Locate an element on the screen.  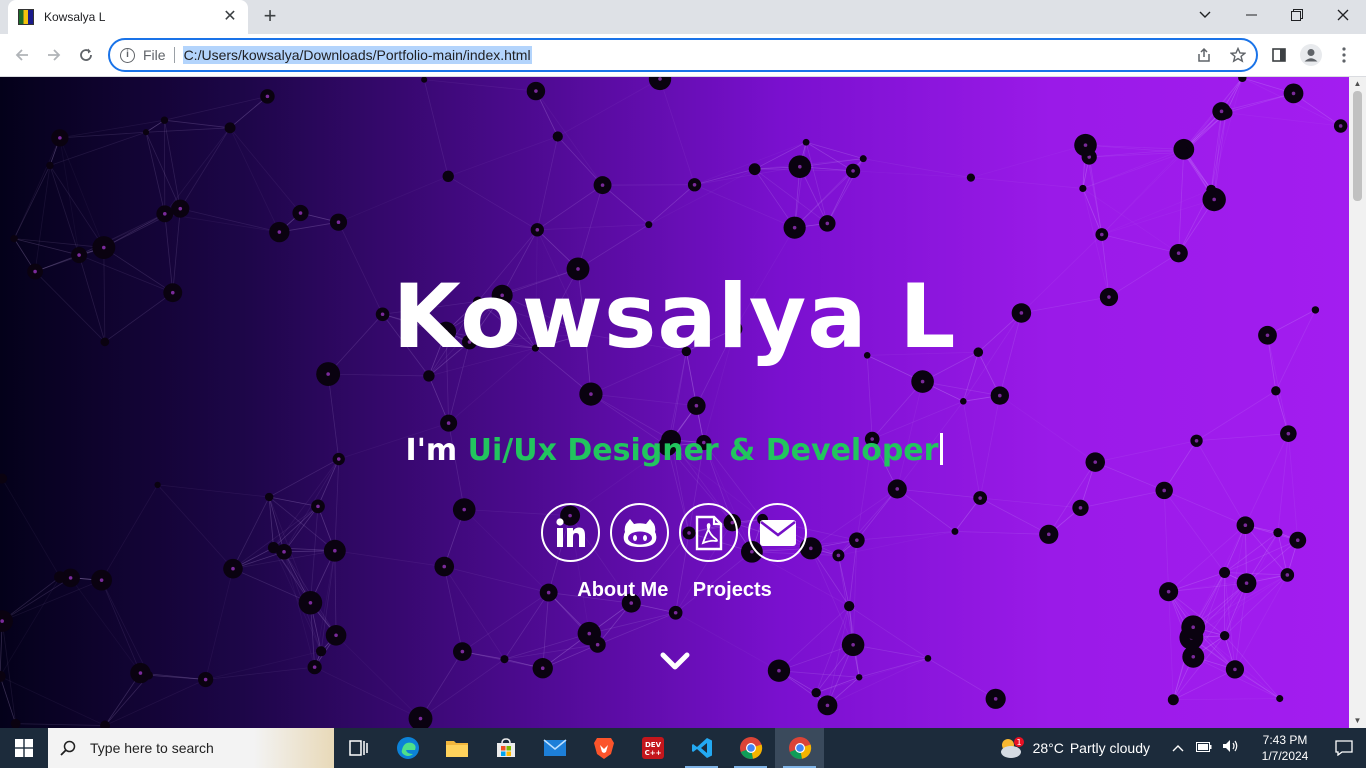
scroll-up-arrow-icon: ▲ is located at coordinates (1357, 84).